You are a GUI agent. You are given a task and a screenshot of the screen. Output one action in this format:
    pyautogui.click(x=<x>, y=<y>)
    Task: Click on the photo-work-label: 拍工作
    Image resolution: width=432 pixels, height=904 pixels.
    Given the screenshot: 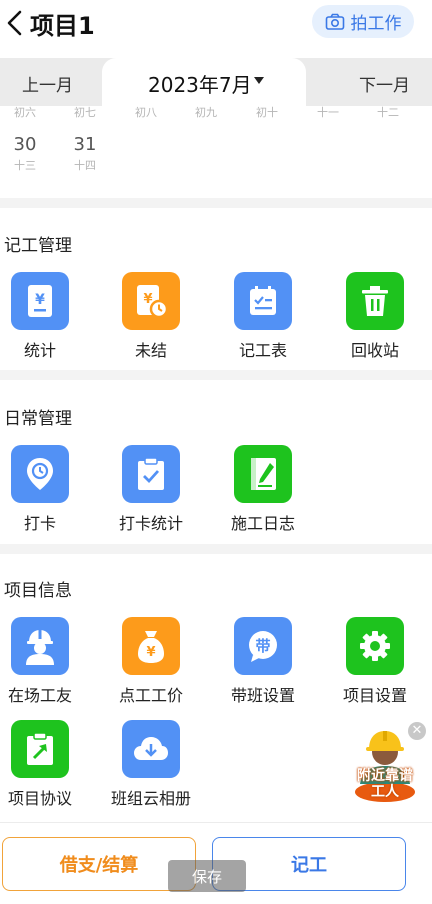 What is the action you would take?
    pyautogui.click(x=376, y=24)
    